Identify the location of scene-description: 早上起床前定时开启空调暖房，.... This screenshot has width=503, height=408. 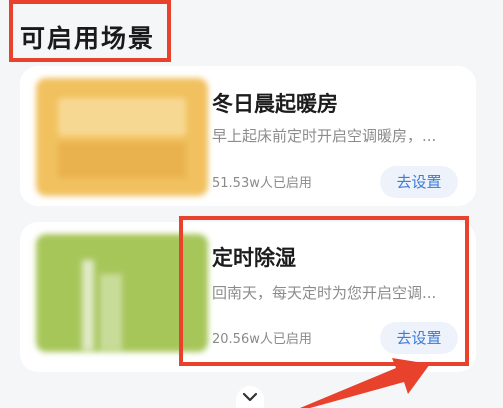
(324, 136).